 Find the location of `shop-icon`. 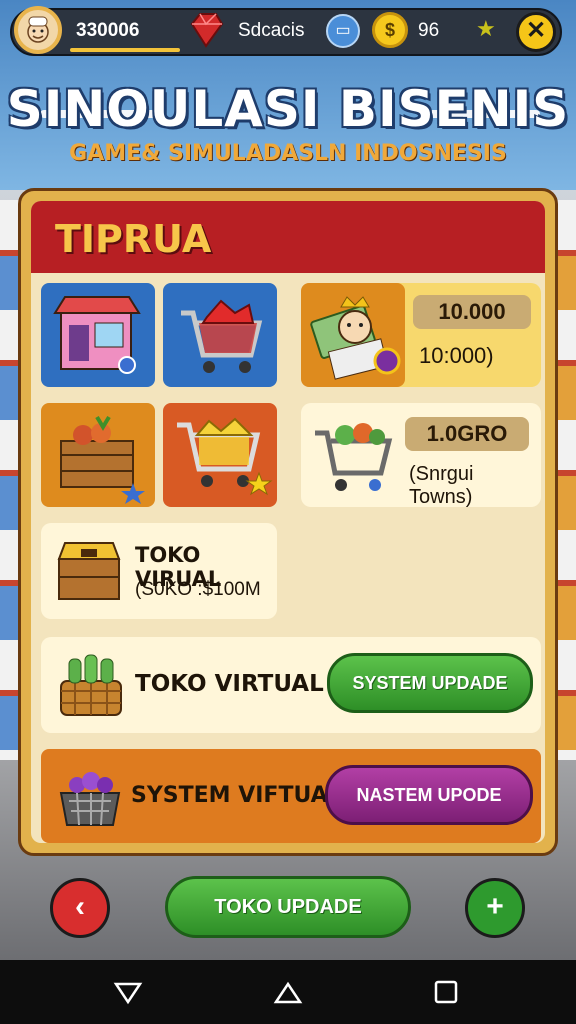

shop-icon is located at coordinates (97, 335).